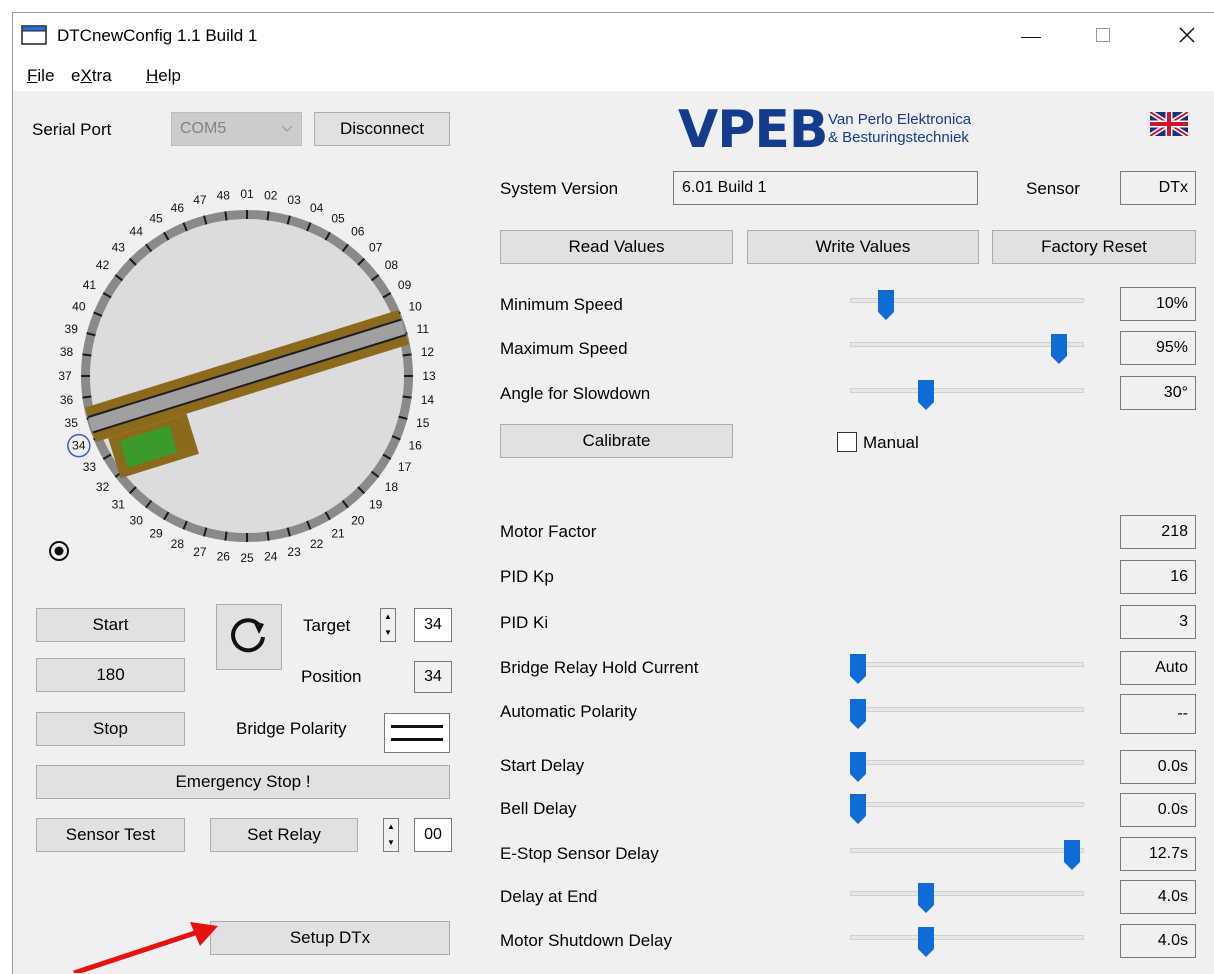 The height and width of the screenshot is (974, 1214). Describe the element at coordinates (338, 534) in the screenshot. I see `track-label: 21` at that location.